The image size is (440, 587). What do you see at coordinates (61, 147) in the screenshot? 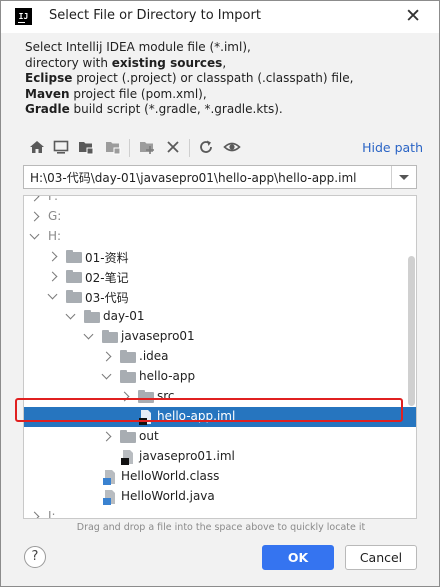
I see `desktop-icon` at bounding box center [61, 147].